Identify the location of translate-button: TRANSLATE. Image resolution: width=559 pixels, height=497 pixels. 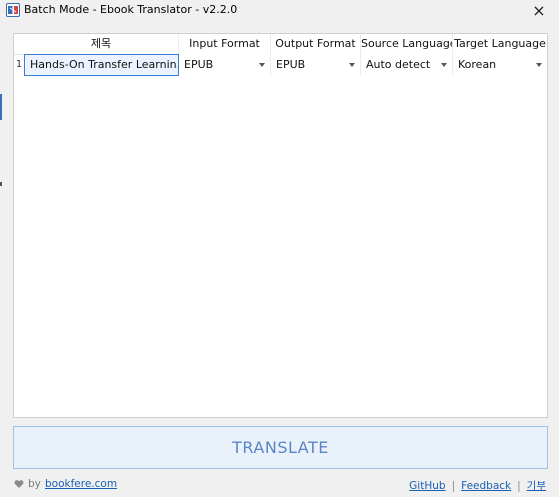
(280, 447).